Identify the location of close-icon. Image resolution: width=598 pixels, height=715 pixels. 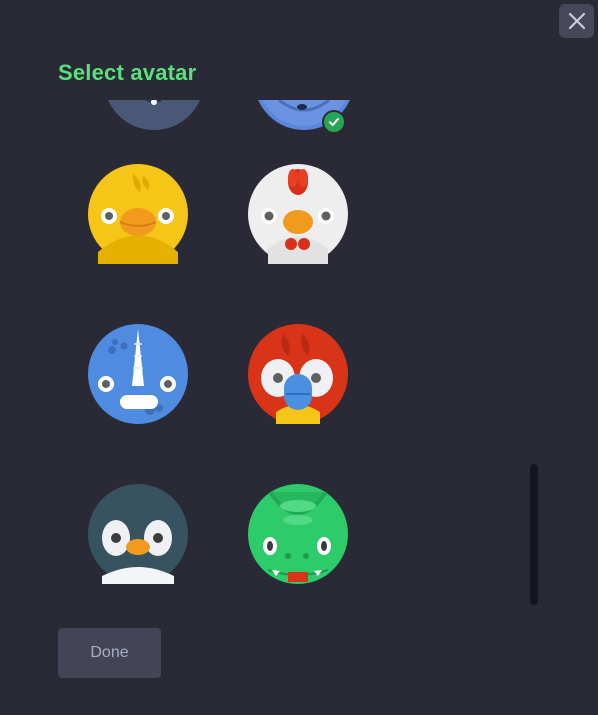
(576, 21).